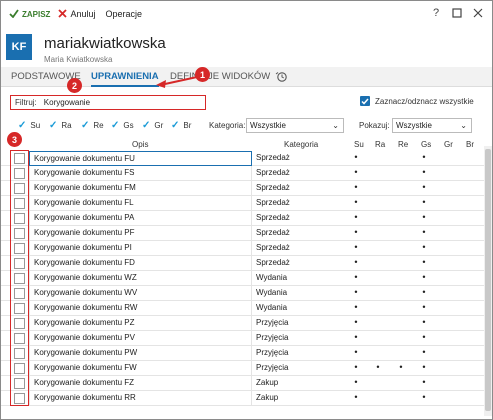 This screenshot has height=420, width=493. I want to click on table-row: Korygowanie dokumentu FS Sprzedaż • •, so click(242, 173).